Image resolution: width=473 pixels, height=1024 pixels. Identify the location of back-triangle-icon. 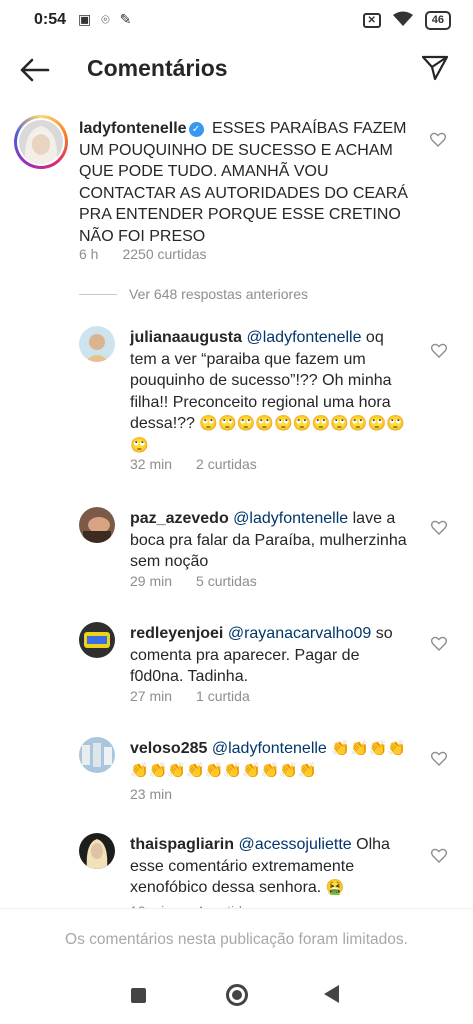
(331, 994).